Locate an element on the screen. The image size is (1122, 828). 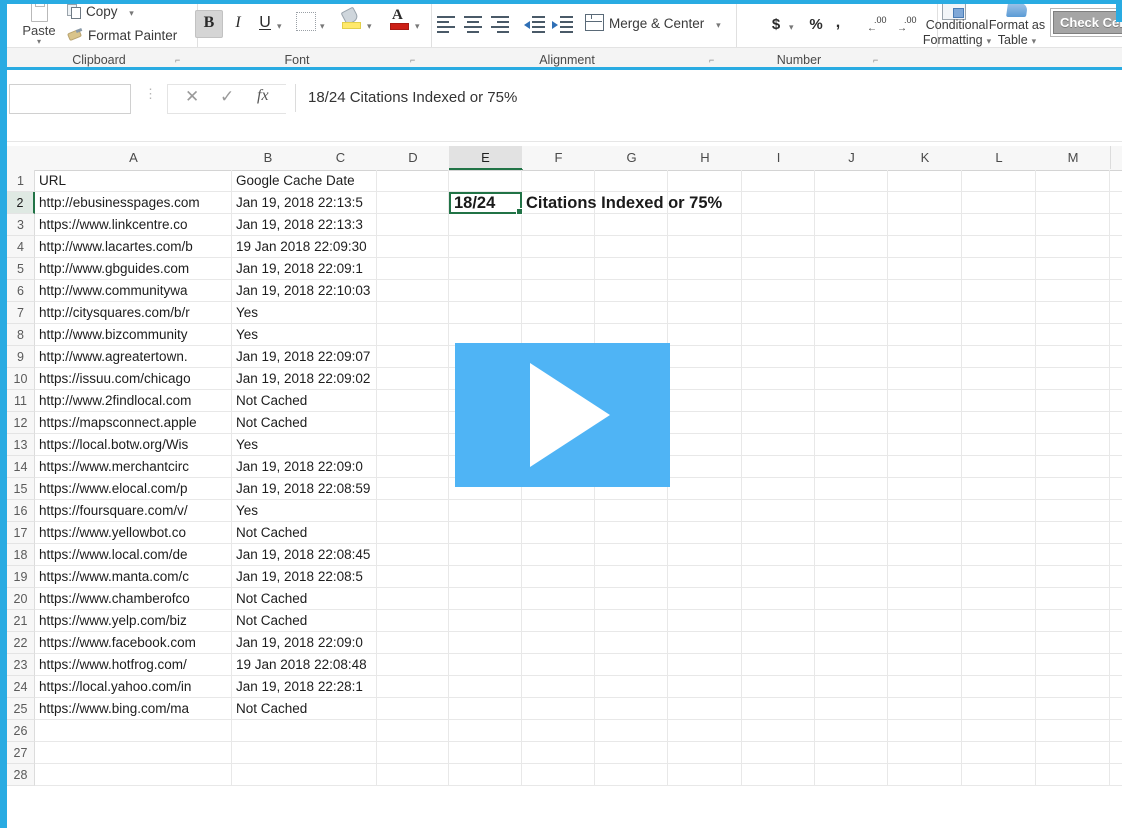
borders-button is located at coordinates (306, 25).